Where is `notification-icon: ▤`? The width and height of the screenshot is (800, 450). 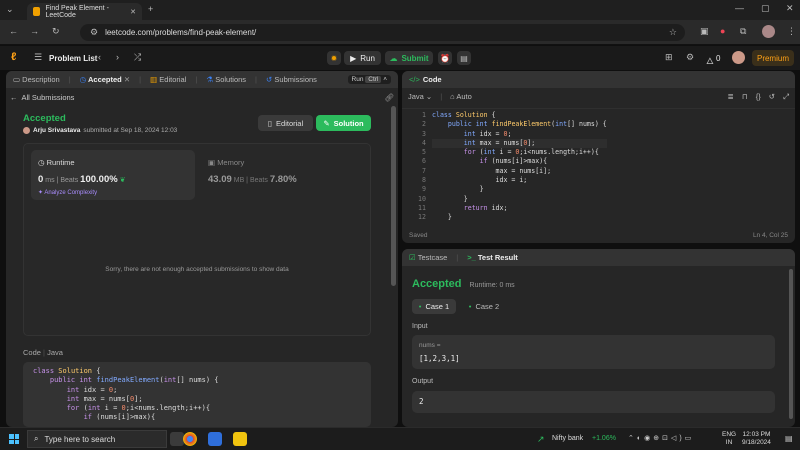
notification-icon: ▤ is located at coordinates (789, 438).